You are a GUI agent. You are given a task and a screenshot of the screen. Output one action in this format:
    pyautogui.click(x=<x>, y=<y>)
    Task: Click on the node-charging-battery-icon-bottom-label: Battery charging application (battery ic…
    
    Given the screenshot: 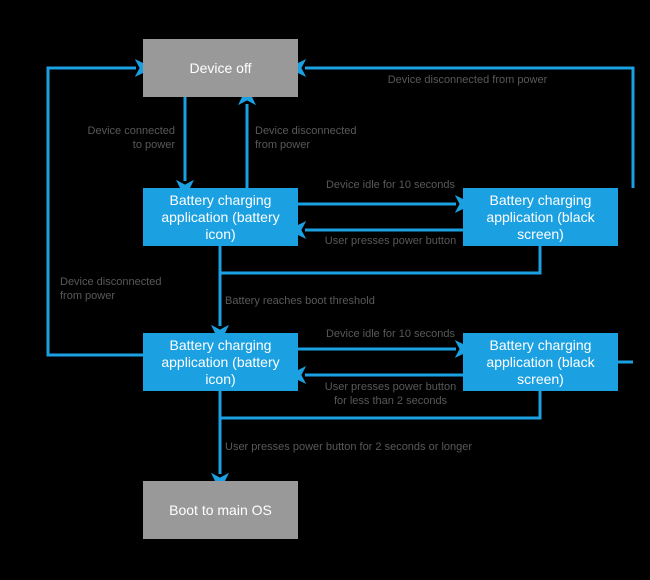 What is the action you would take?
    pyautogui.click(x=220, y=361)
    